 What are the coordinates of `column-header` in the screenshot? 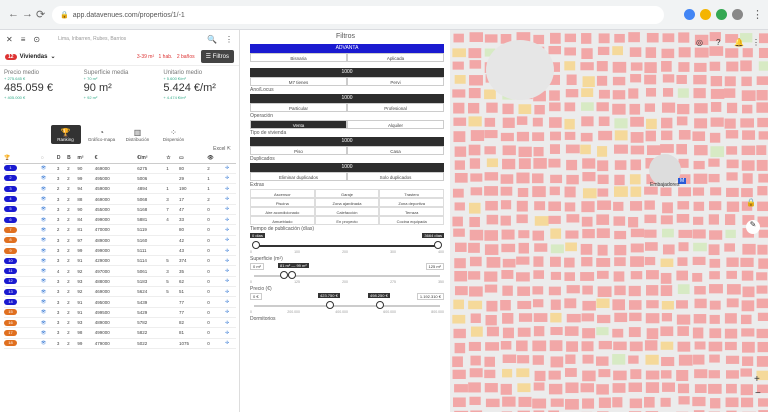 It's located at (230, 158).